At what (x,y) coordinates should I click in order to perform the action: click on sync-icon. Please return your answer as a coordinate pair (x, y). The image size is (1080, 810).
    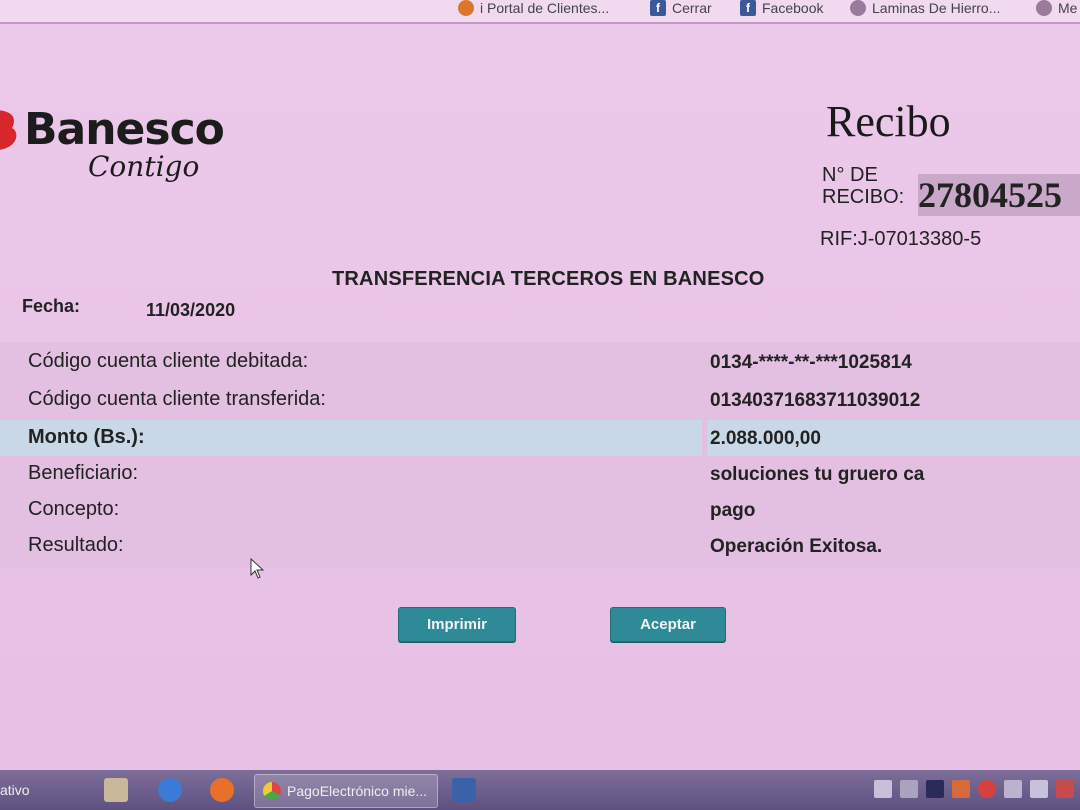
    Looking at the image, I should click on (909, 789).